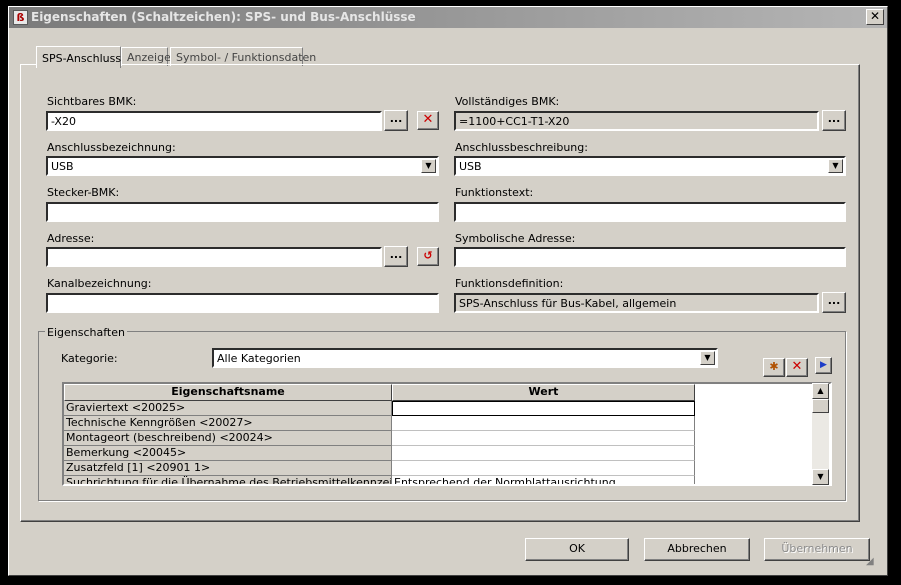 This screenshot has height=585, width=901. I want to click on funktionsdefinition-label: Funktionsdefinition:, so click(509, 283).